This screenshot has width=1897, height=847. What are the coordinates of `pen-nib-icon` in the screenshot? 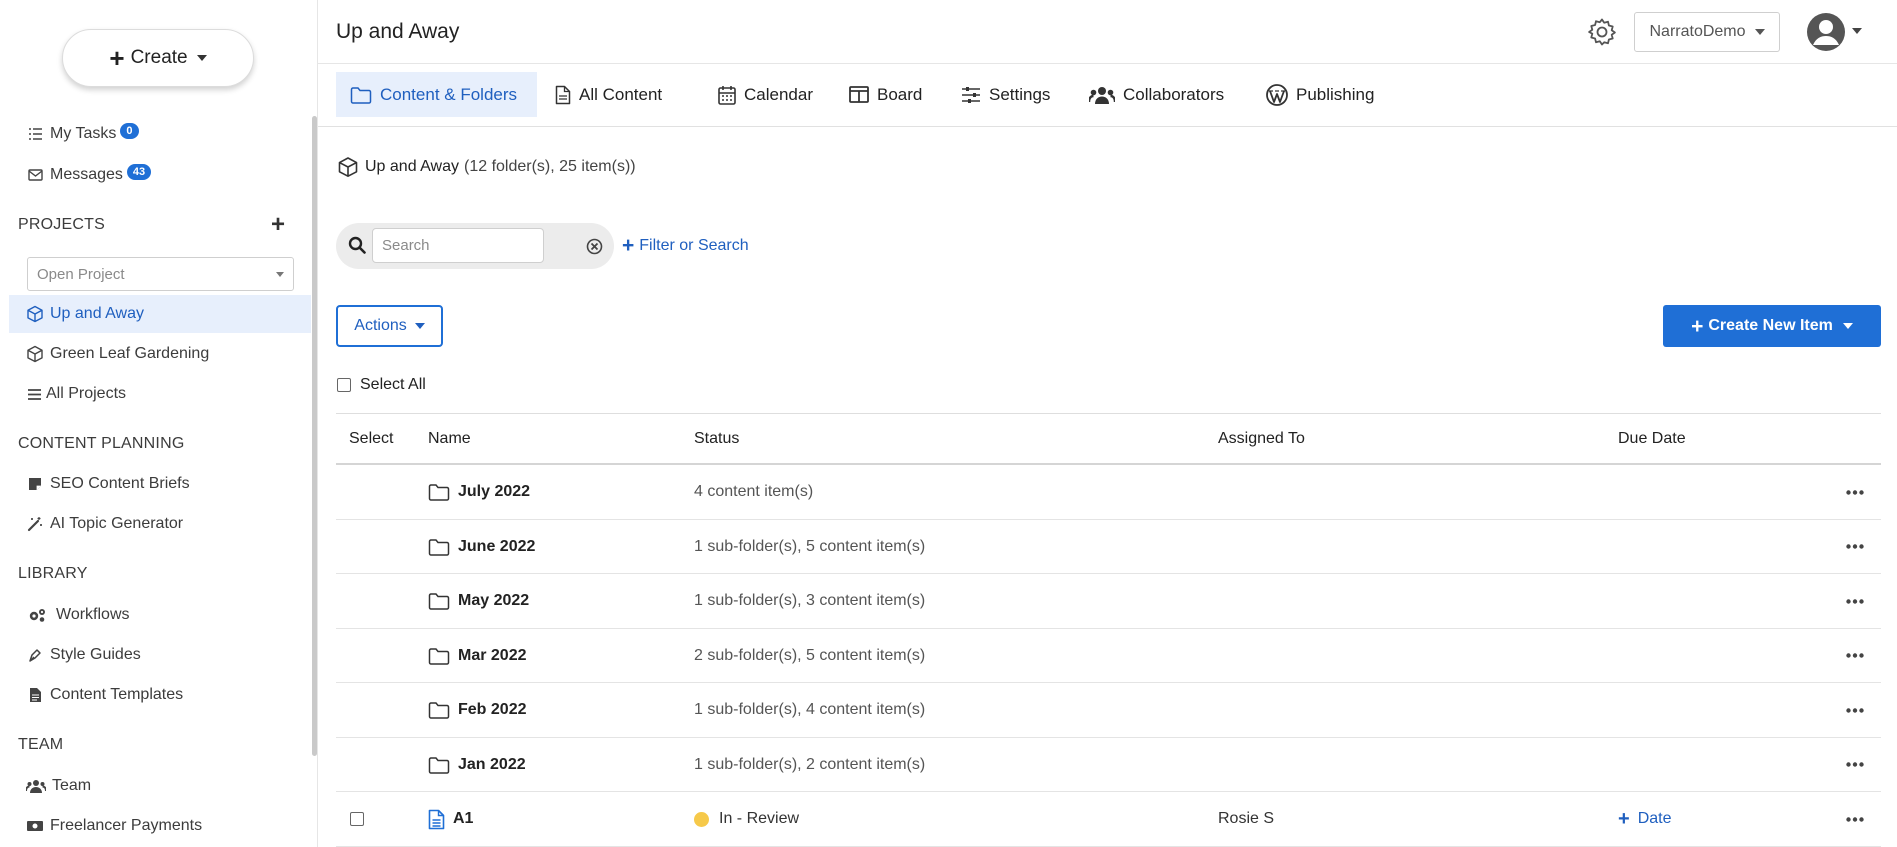 It's located at (35, 655).